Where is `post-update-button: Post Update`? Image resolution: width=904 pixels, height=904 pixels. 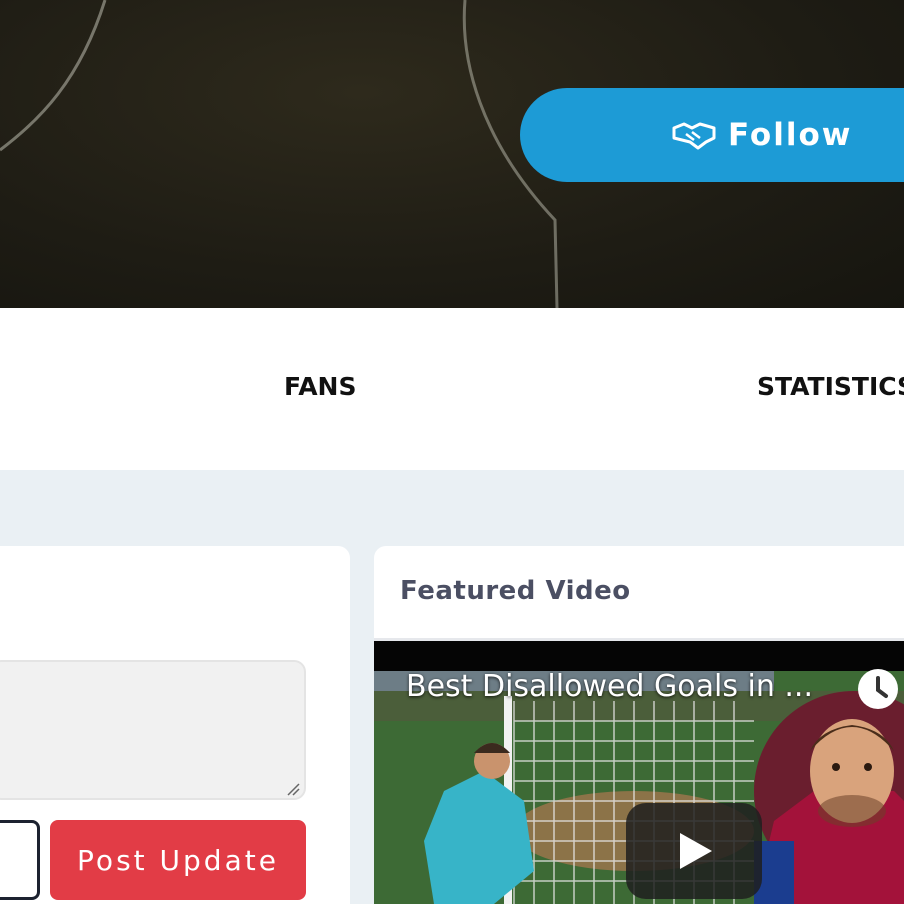 post-update-button: Post Update is located at coordinates (178, 860).